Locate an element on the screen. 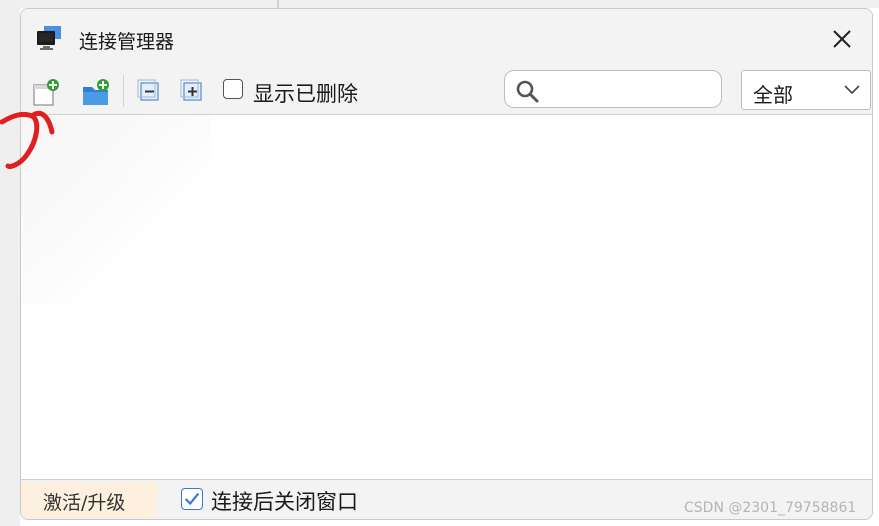  activate-upgrade-button: 激活/升级 is located at coordinates (89, 500).